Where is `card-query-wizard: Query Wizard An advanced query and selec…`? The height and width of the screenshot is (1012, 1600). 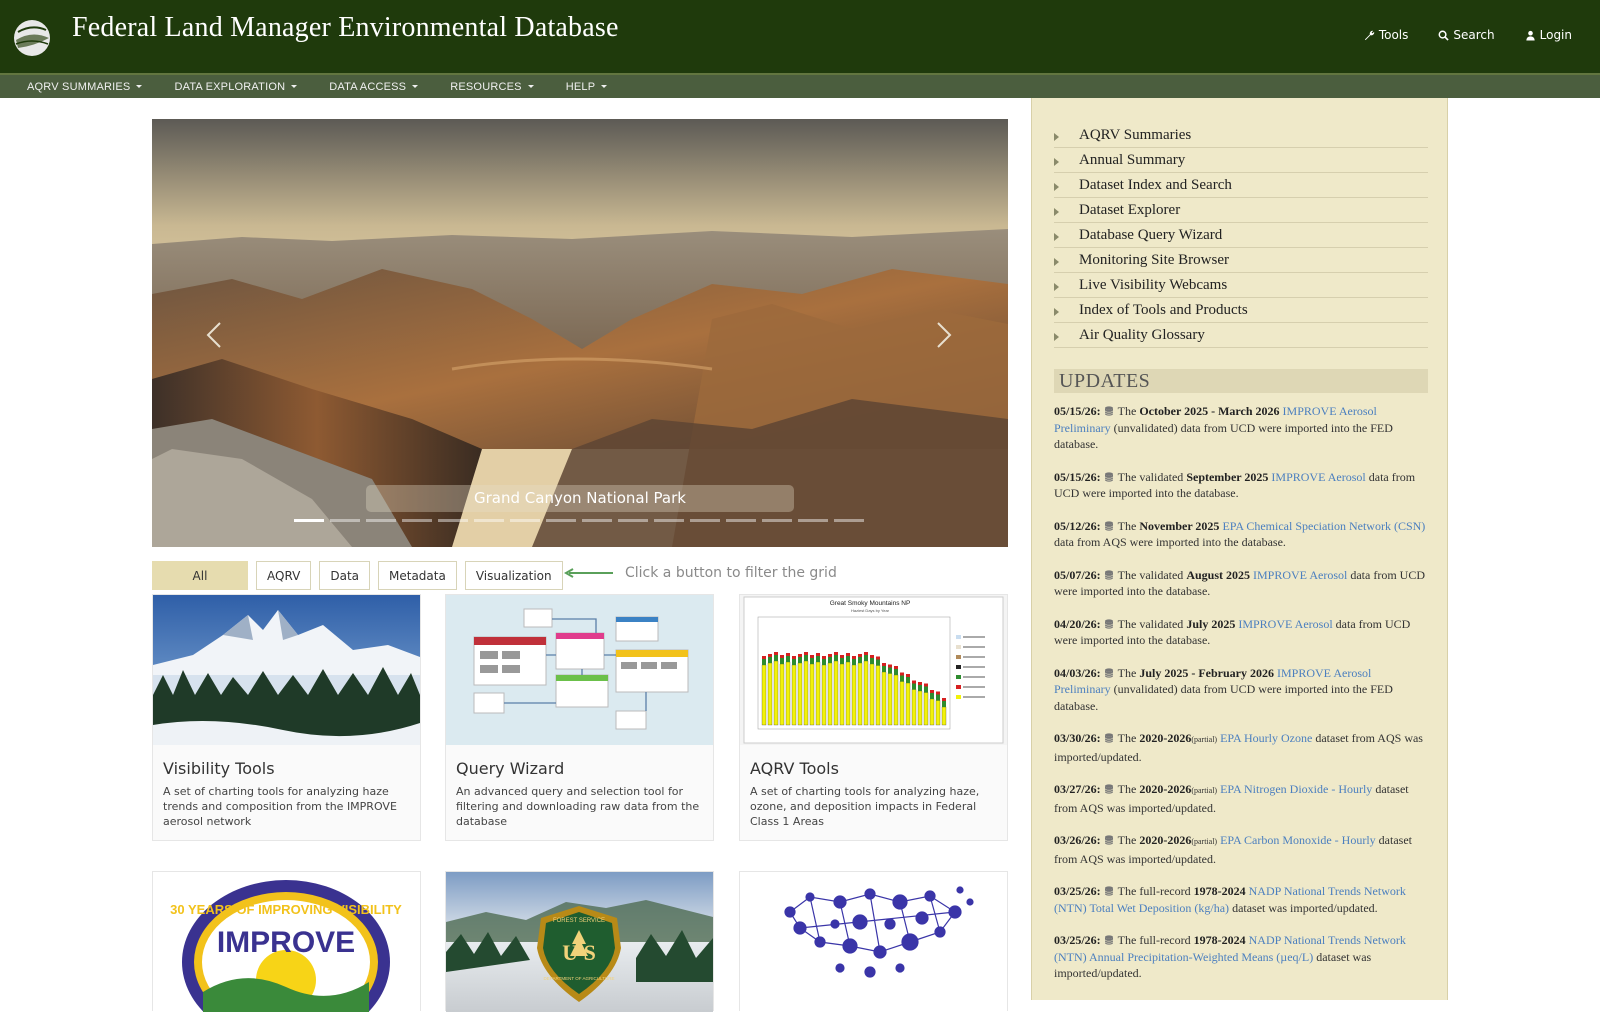
card-query-wizard: Query Wizard An advanced query and selec… is located at coordinates (579, 717).